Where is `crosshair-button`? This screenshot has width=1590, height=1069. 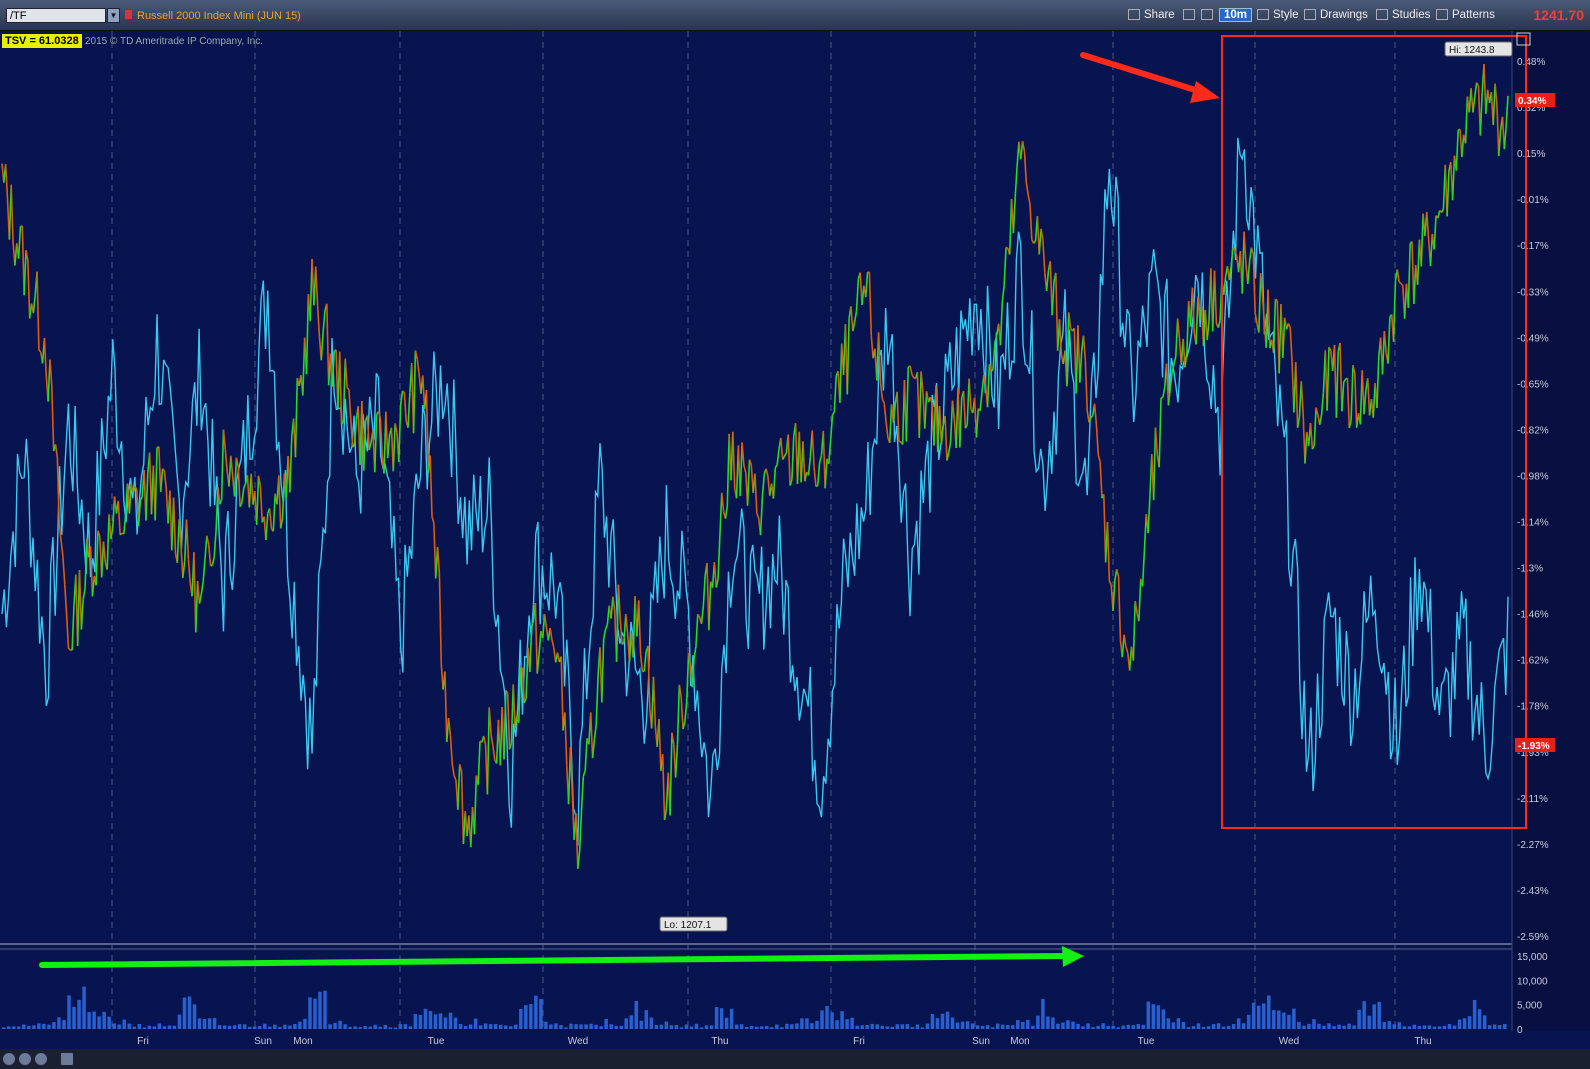 crosshair-button is located at coordinates (1191, 15).